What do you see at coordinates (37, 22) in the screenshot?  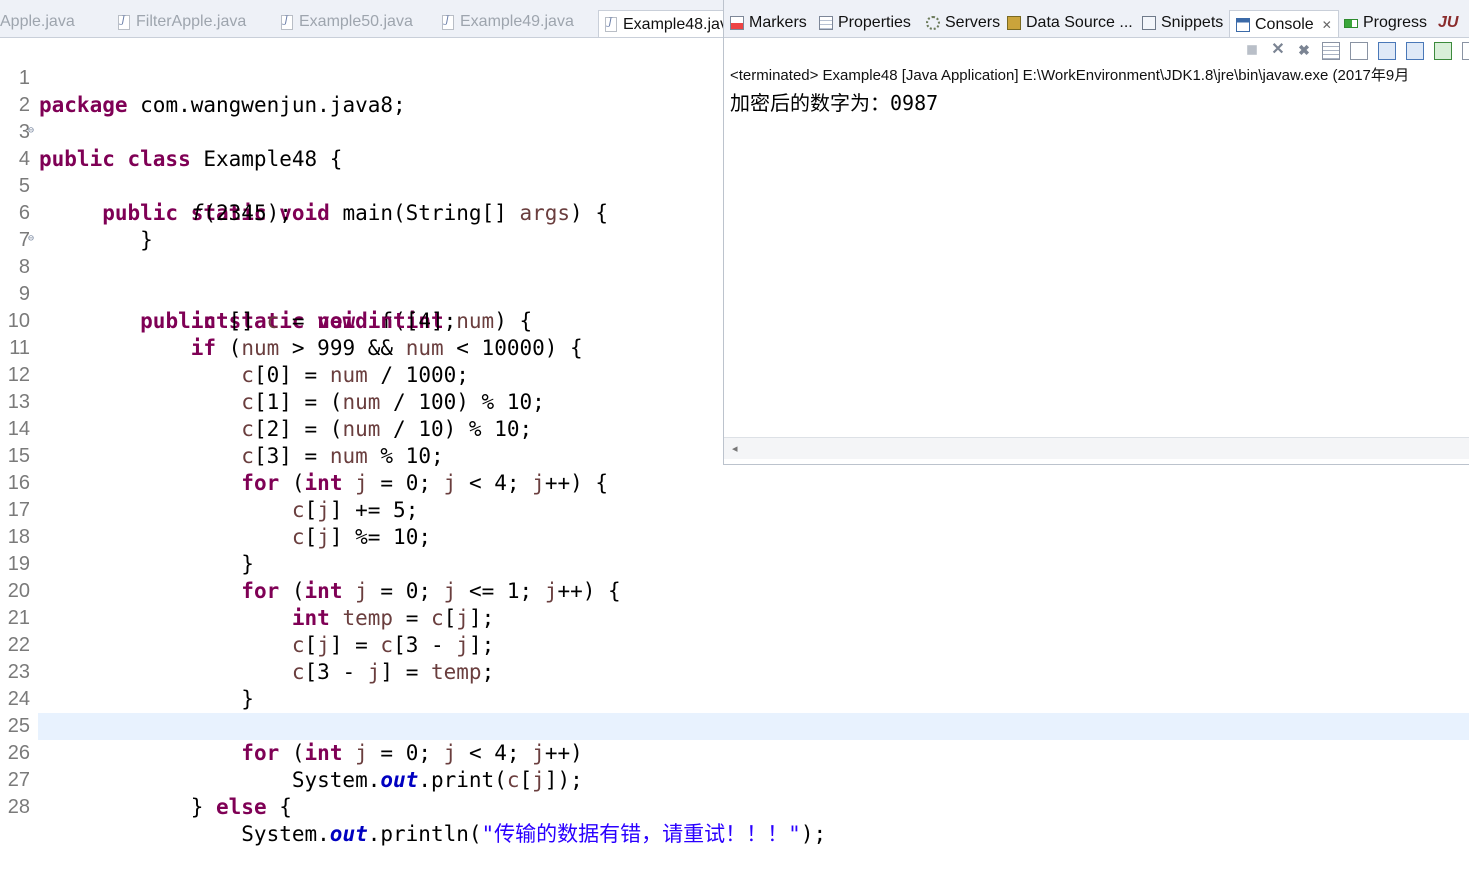 I see `tab-apple-java: Apple.java` at bounding box center [37, 22].